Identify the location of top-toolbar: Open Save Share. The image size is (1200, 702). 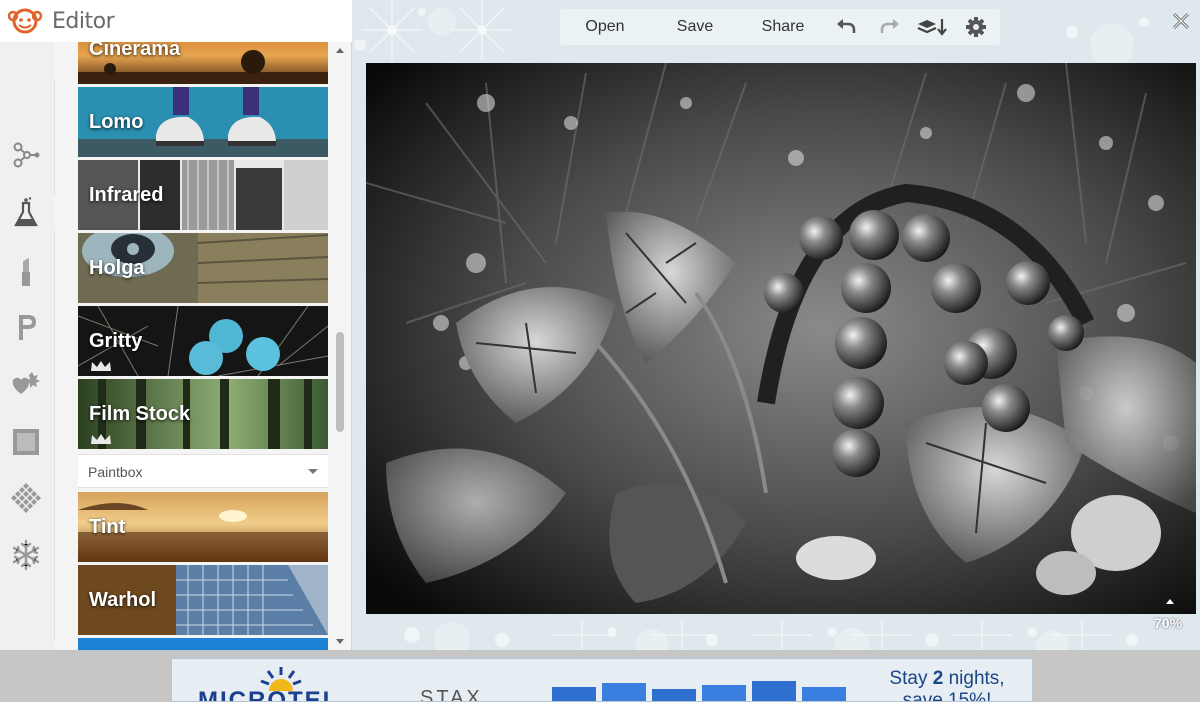
(780, 27).